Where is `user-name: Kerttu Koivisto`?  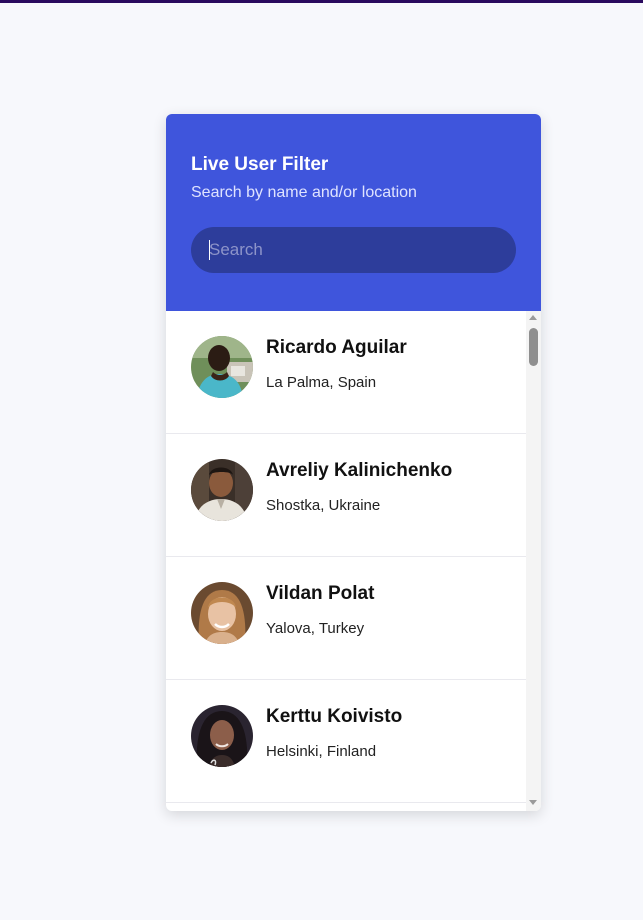
user-name: Kerttu Koivisto is located at coordinates (334, 716).